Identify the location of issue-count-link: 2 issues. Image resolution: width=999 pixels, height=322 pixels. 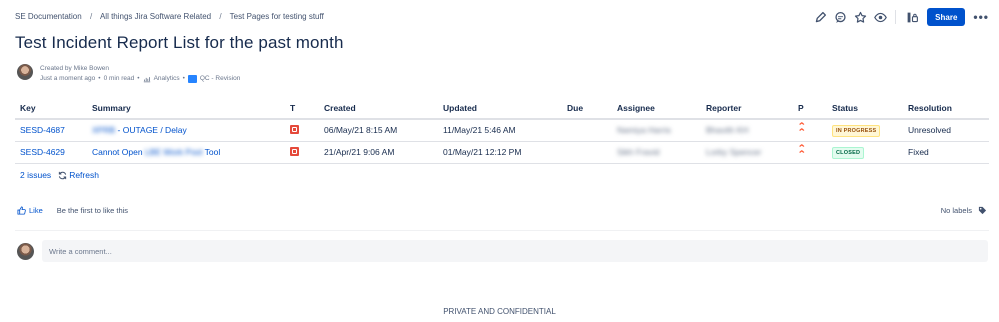
(35, 175).